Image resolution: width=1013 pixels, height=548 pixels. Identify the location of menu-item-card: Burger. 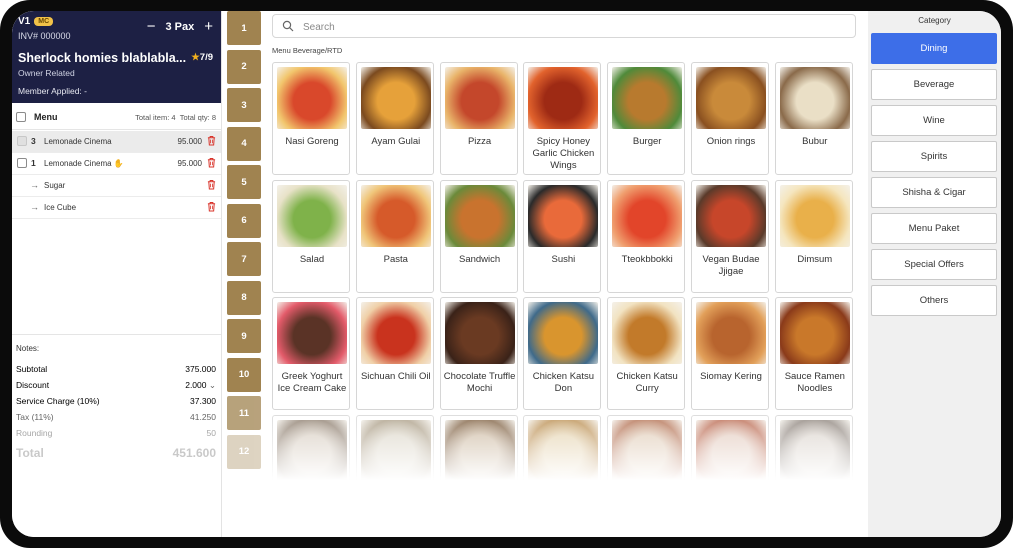
(646, 118).